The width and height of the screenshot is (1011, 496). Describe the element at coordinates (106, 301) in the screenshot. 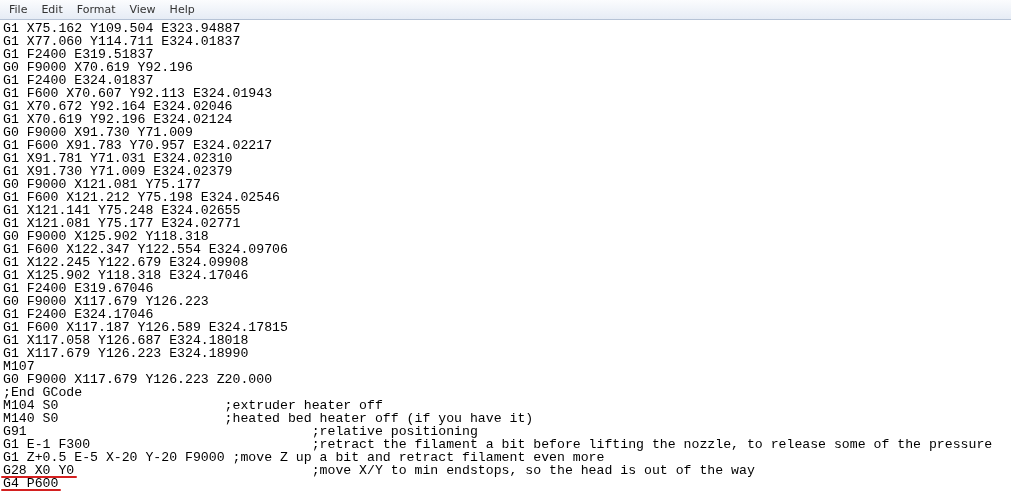

I see `code-line: G0 F9000 X117.679 Y126.223` at that location.